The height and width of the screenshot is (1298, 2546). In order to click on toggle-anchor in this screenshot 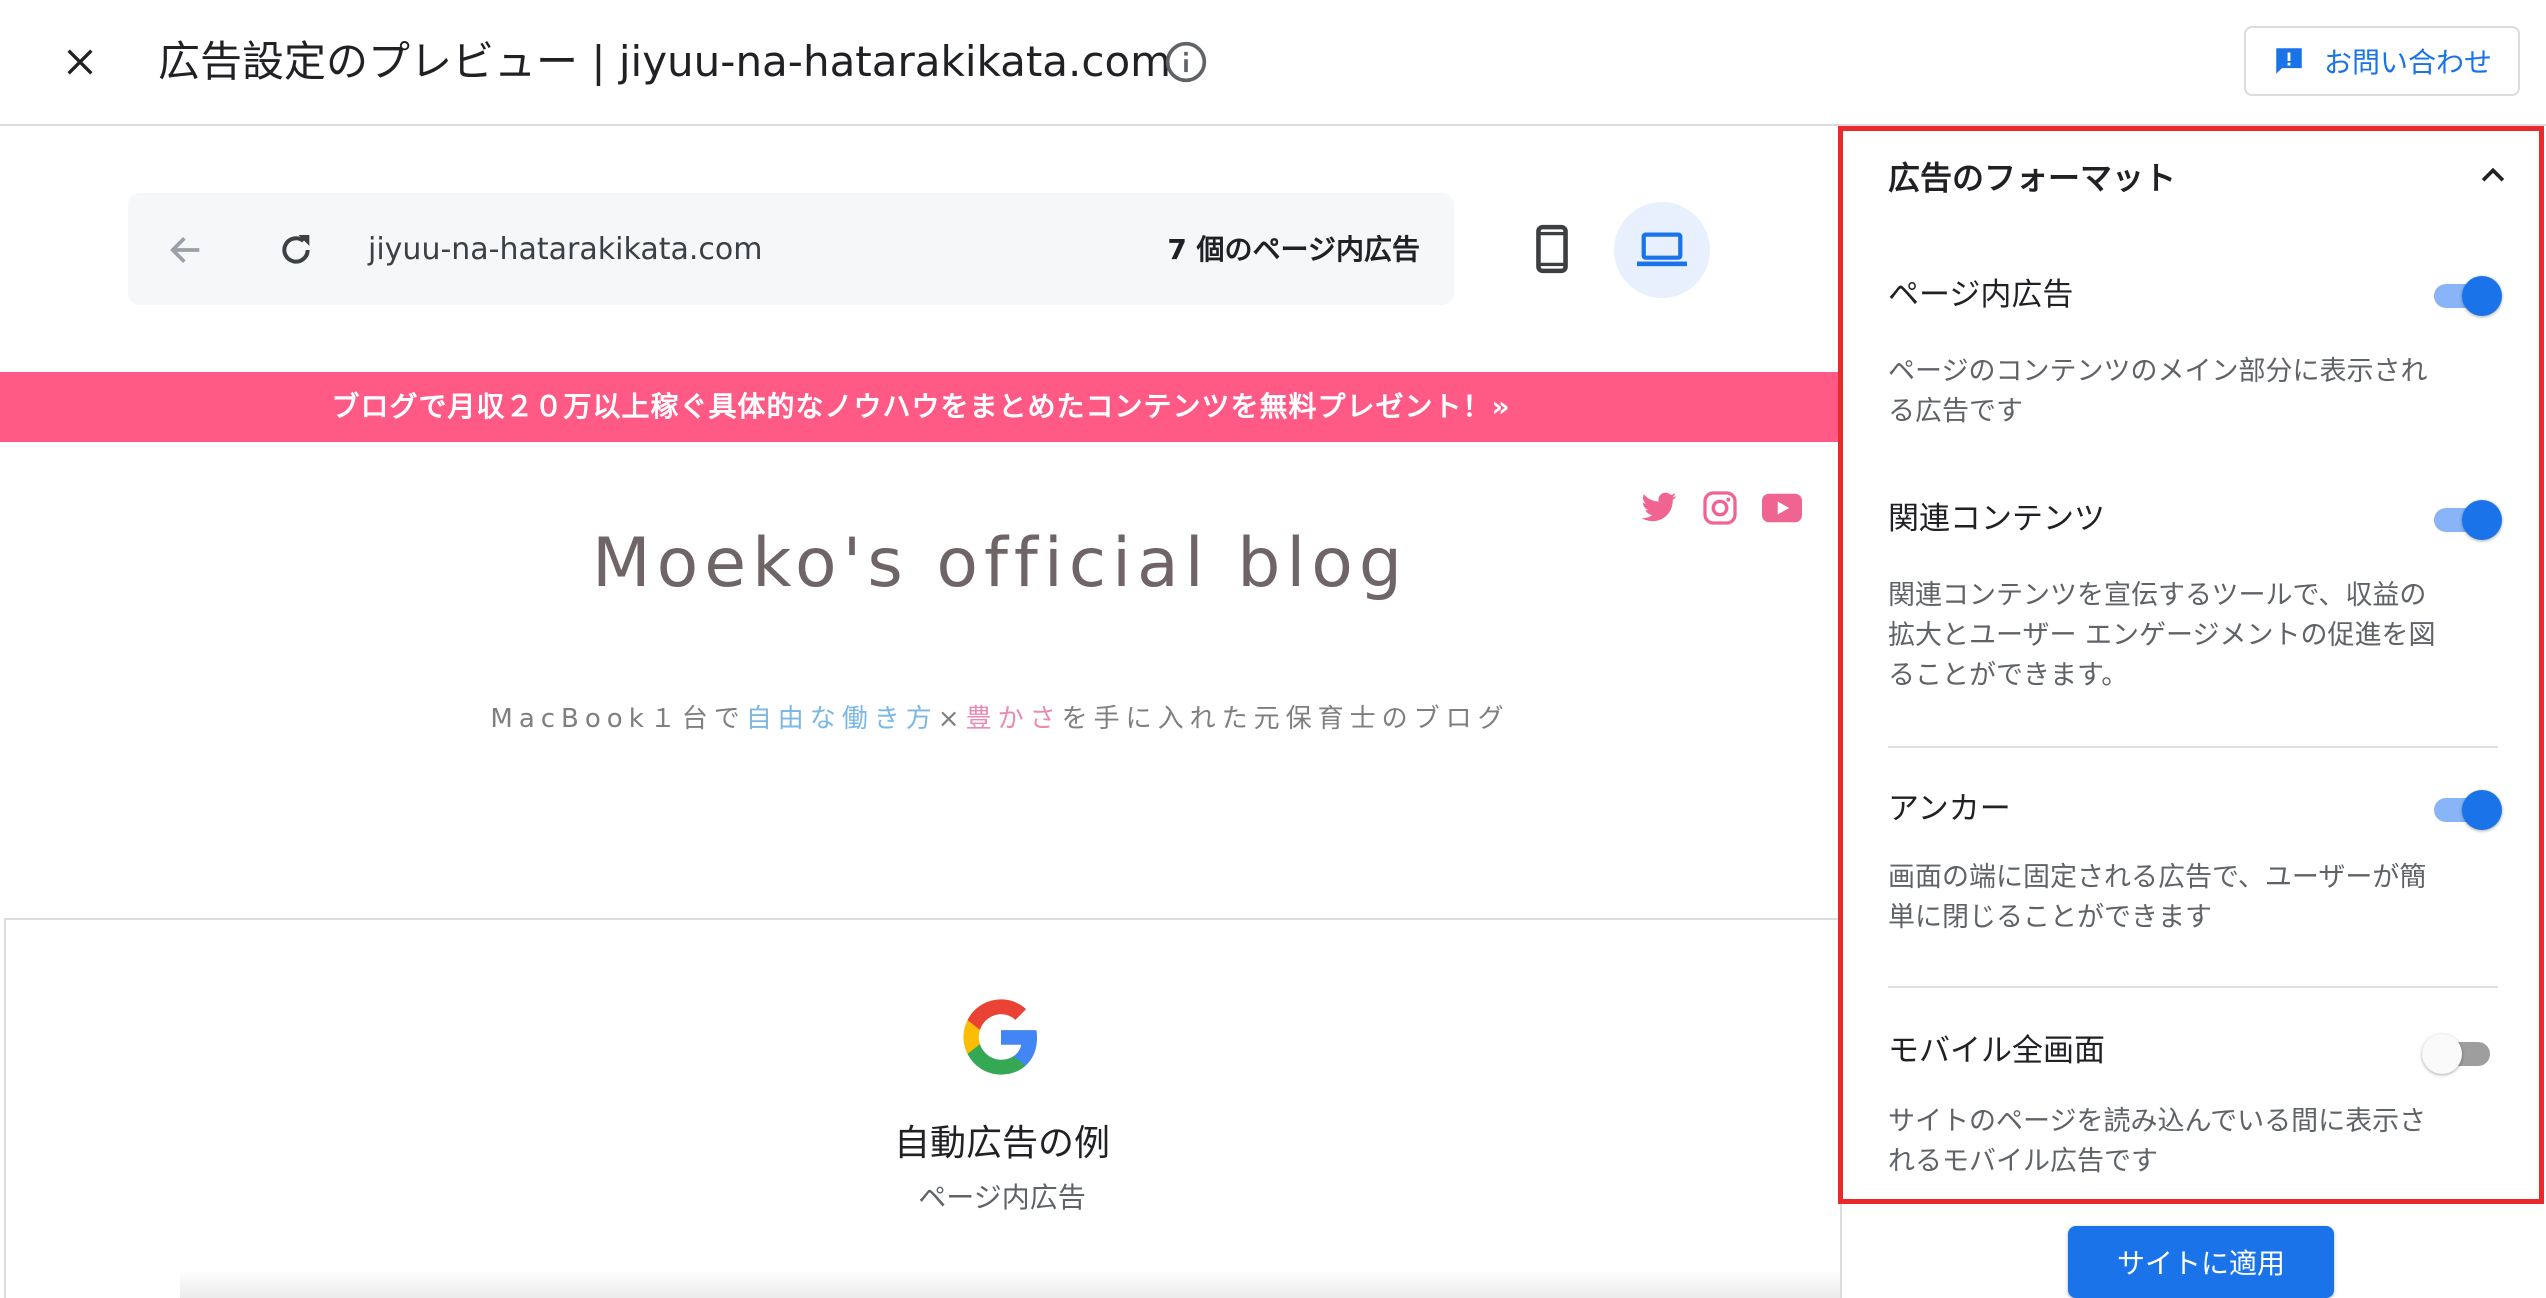, I will do `click(2466, 810)`.